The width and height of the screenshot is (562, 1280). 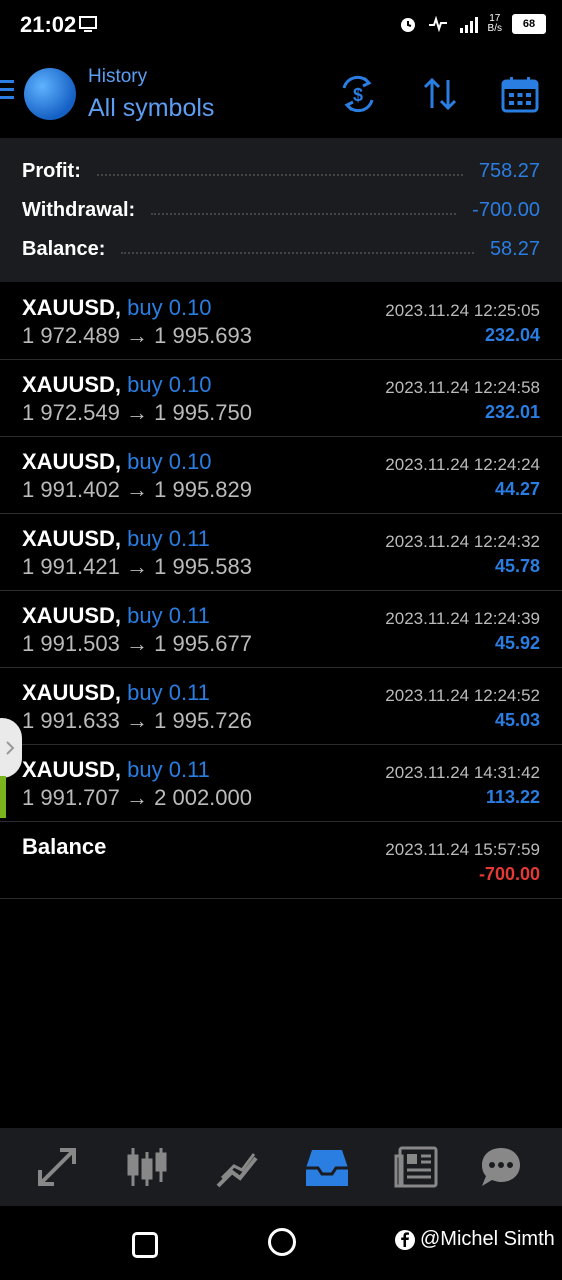 I want to click on deal-profit: 232.04, so click(x=512, y=335).